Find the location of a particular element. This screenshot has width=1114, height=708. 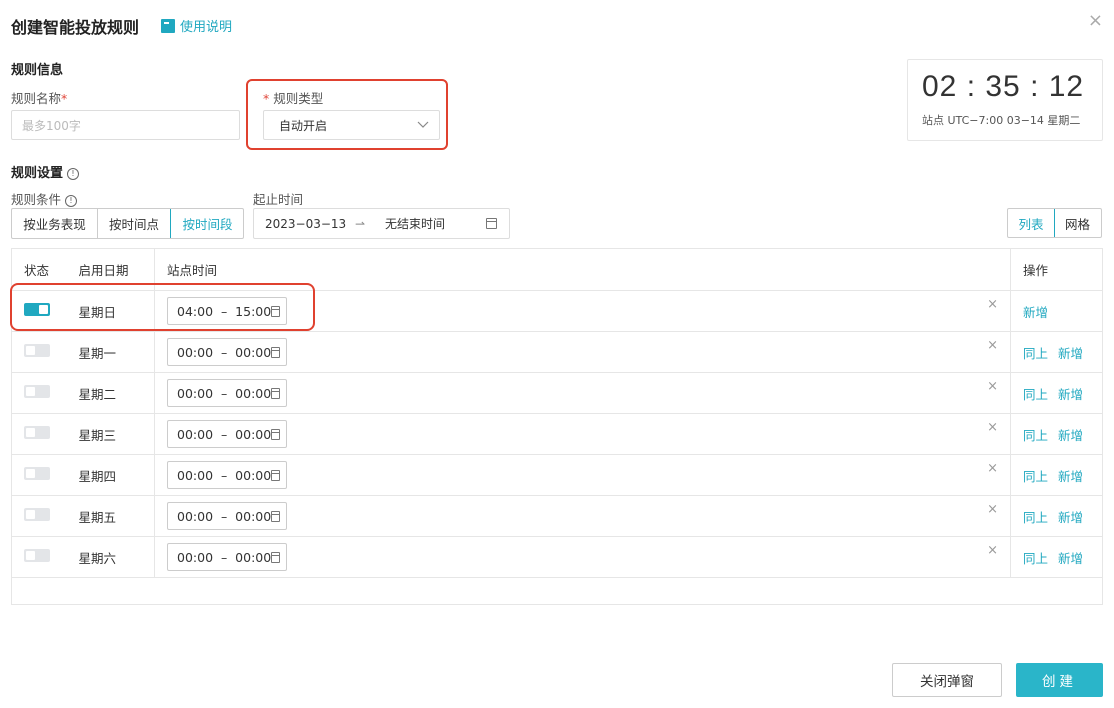

view-grid: 网格 is located at coordinates (1077, 223).